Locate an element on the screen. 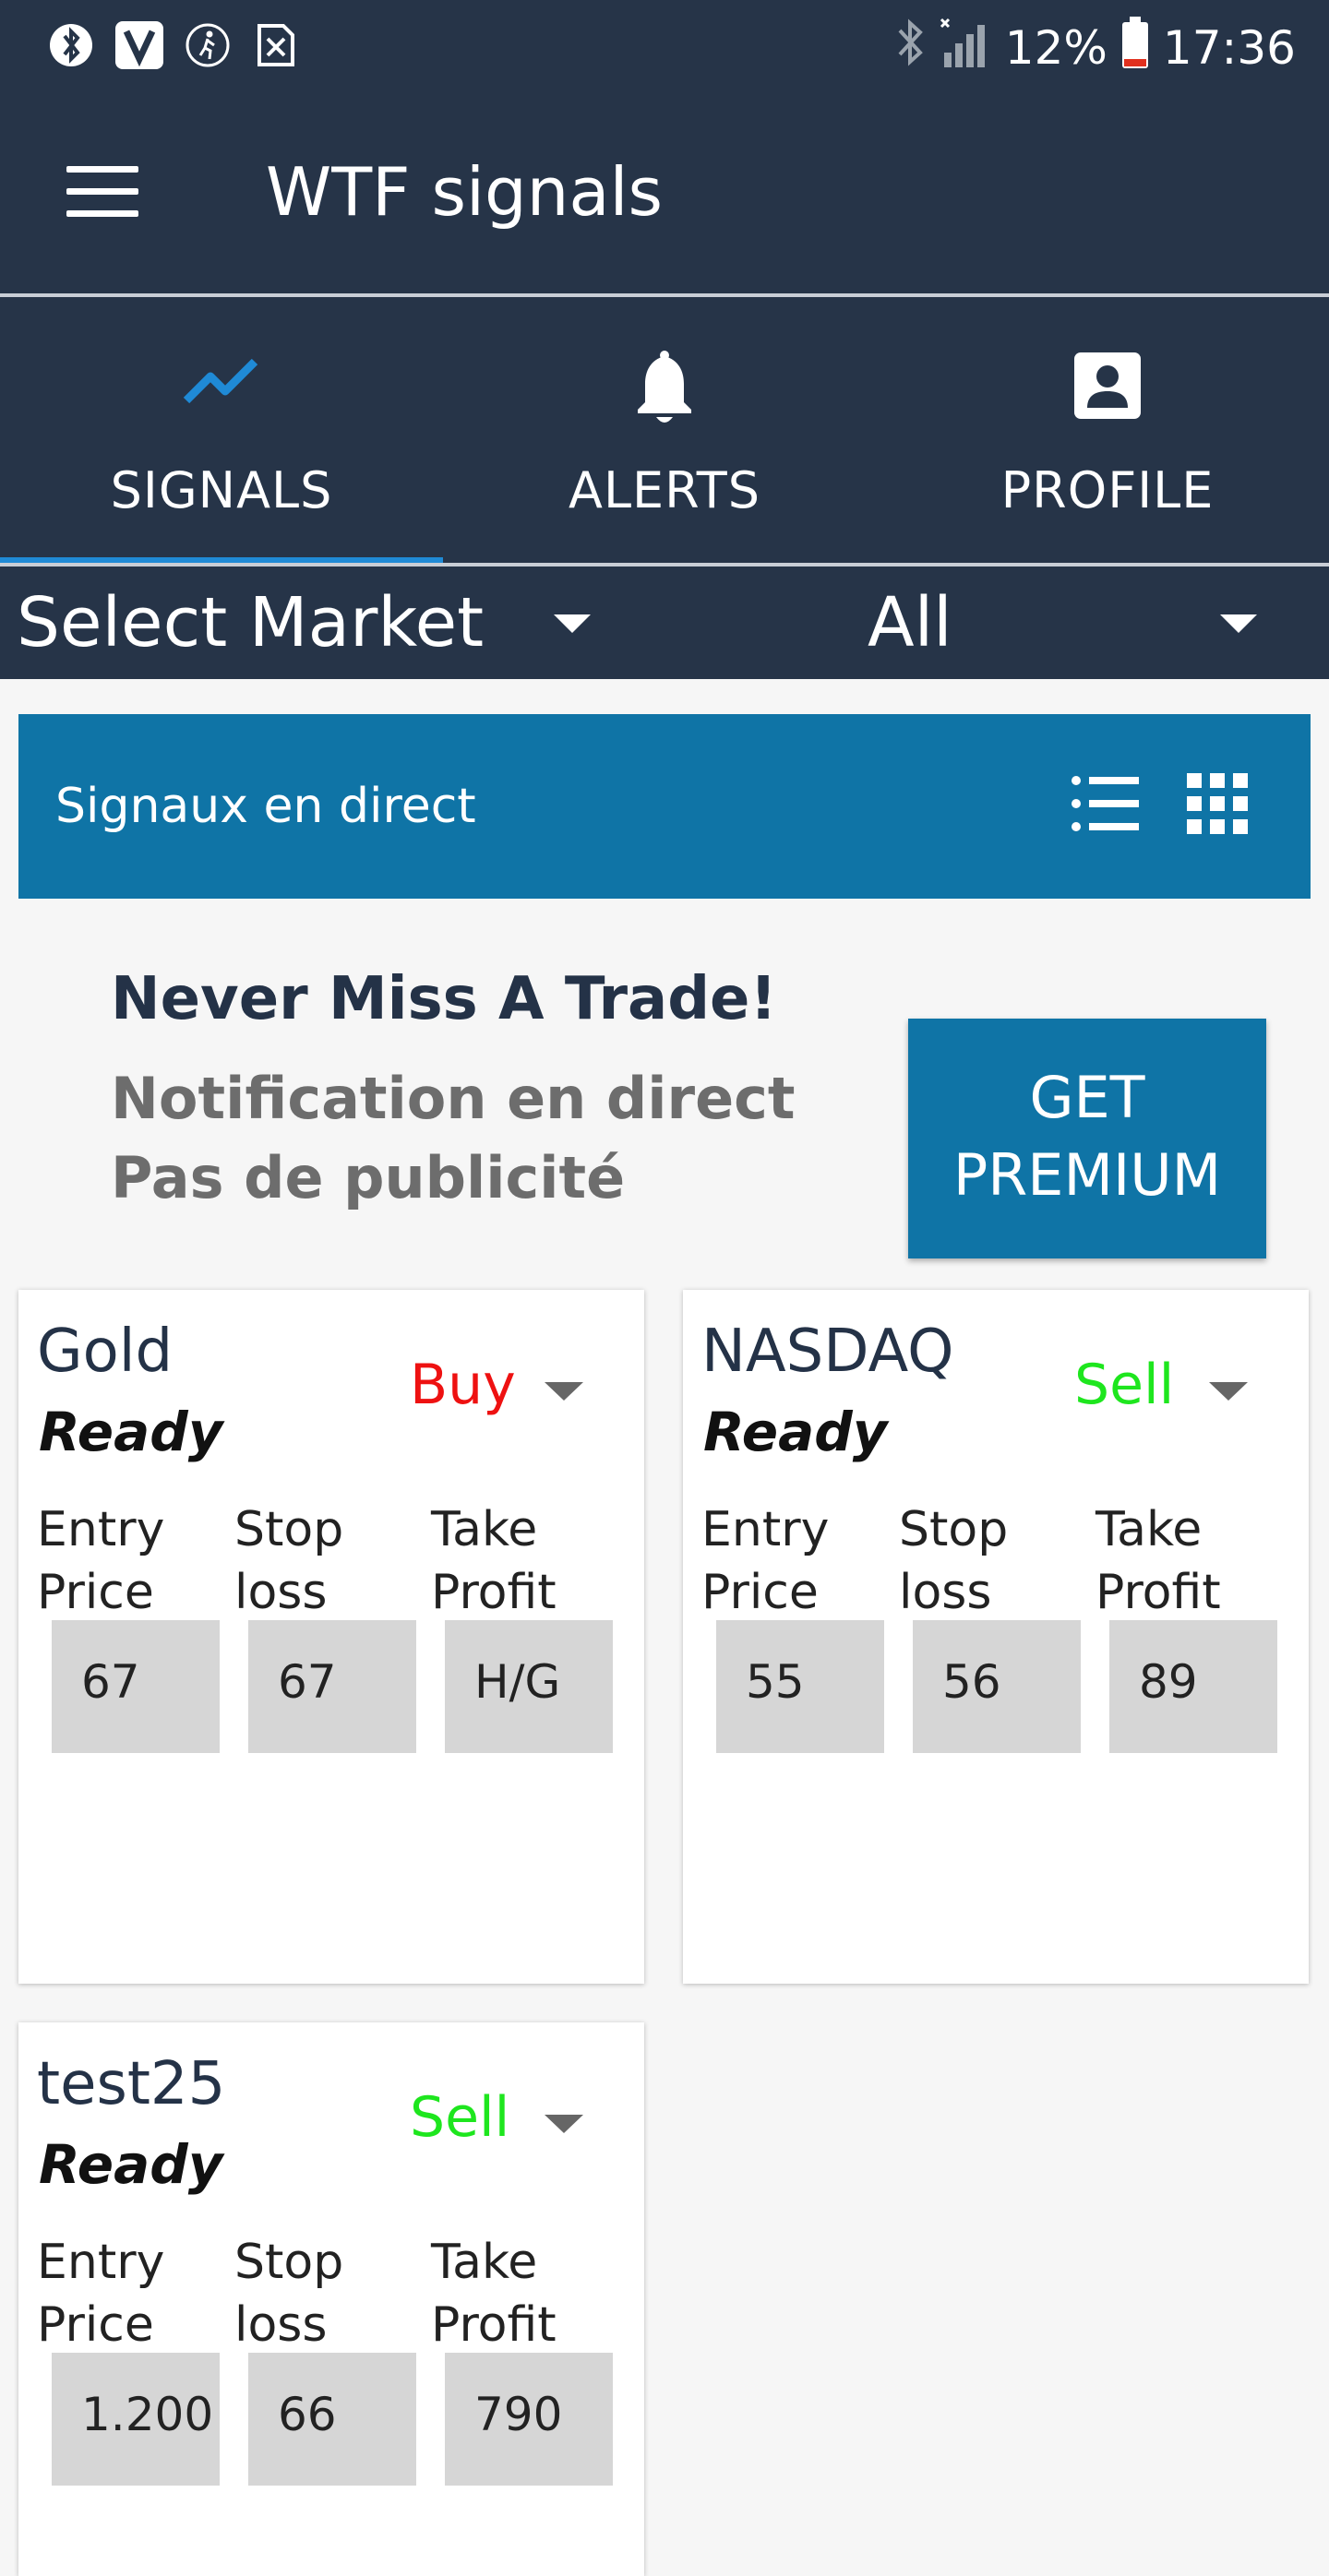 The width and height of the screenshot is (1329, 2576). tab-alerts: ALERTS is located at coordinates (665, 431).